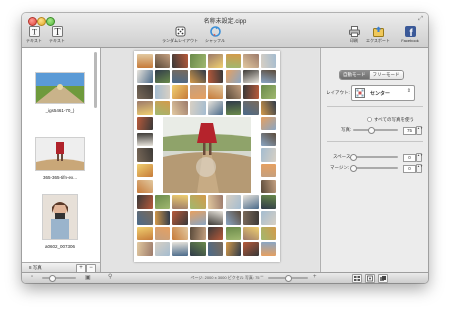  I want to click on photos-slider-knob, so click(371, 130).